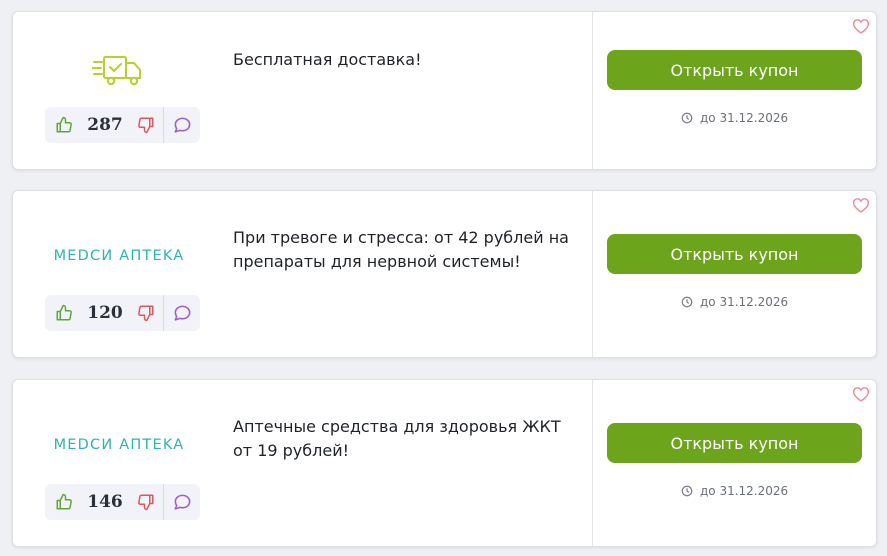 The image size is (887, 556). What do you see at coordinates (105, 313) in the screenshot?
I see `vote-count: 120` at bounding box center [105, 313].